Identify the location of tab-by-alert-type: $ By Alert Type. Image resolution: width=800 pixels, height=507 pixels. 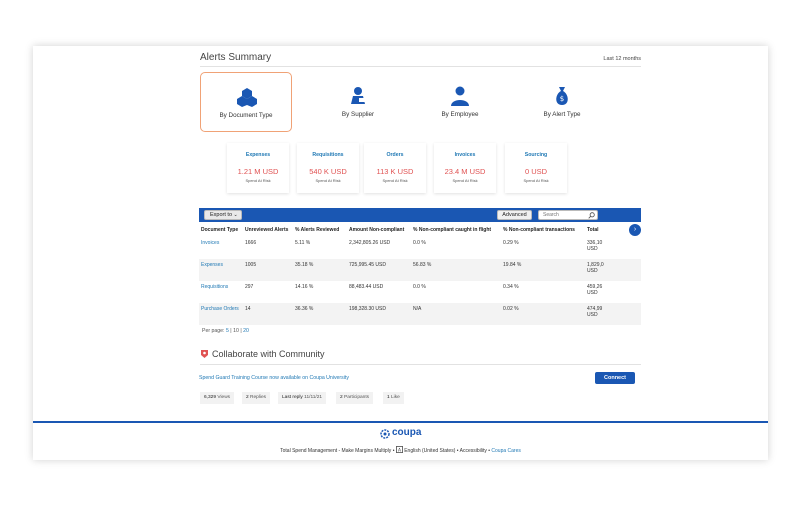
(562, 102).